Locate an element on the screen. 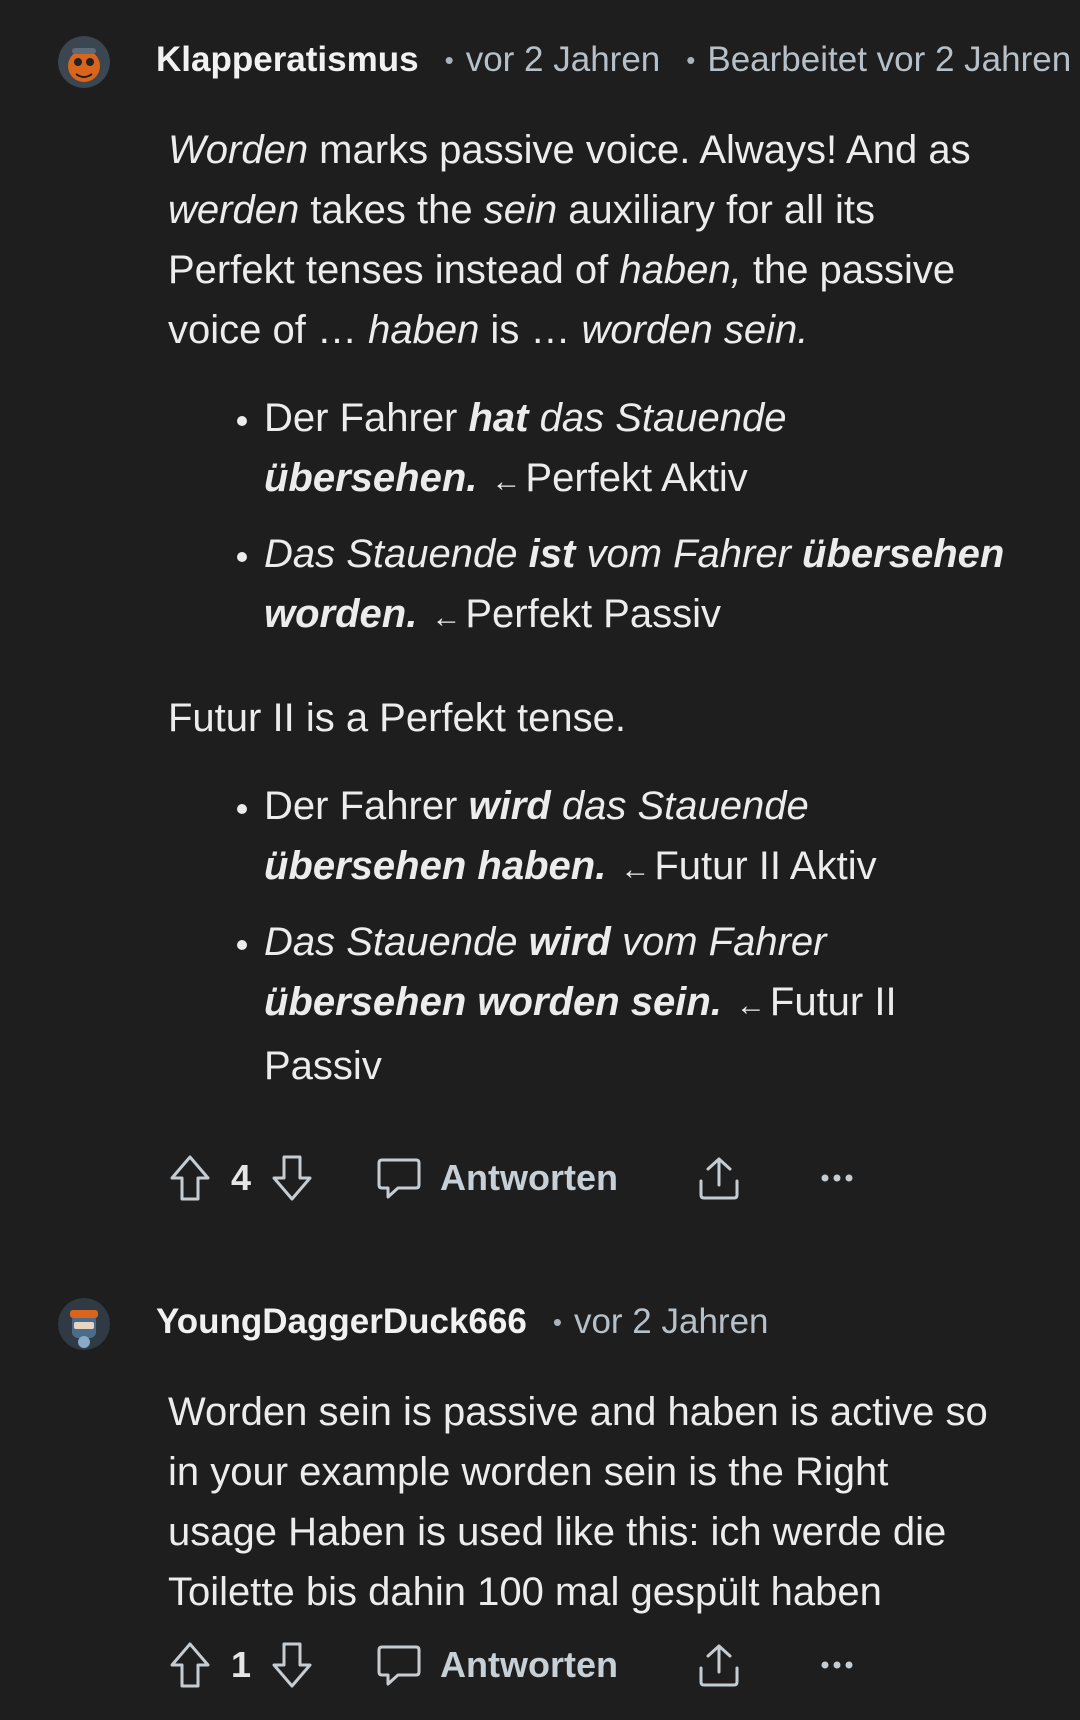 Image resolution: width=1080 pixels, height=1720 pixels. username: Klapperatismus is located at coordinates (287, 60).